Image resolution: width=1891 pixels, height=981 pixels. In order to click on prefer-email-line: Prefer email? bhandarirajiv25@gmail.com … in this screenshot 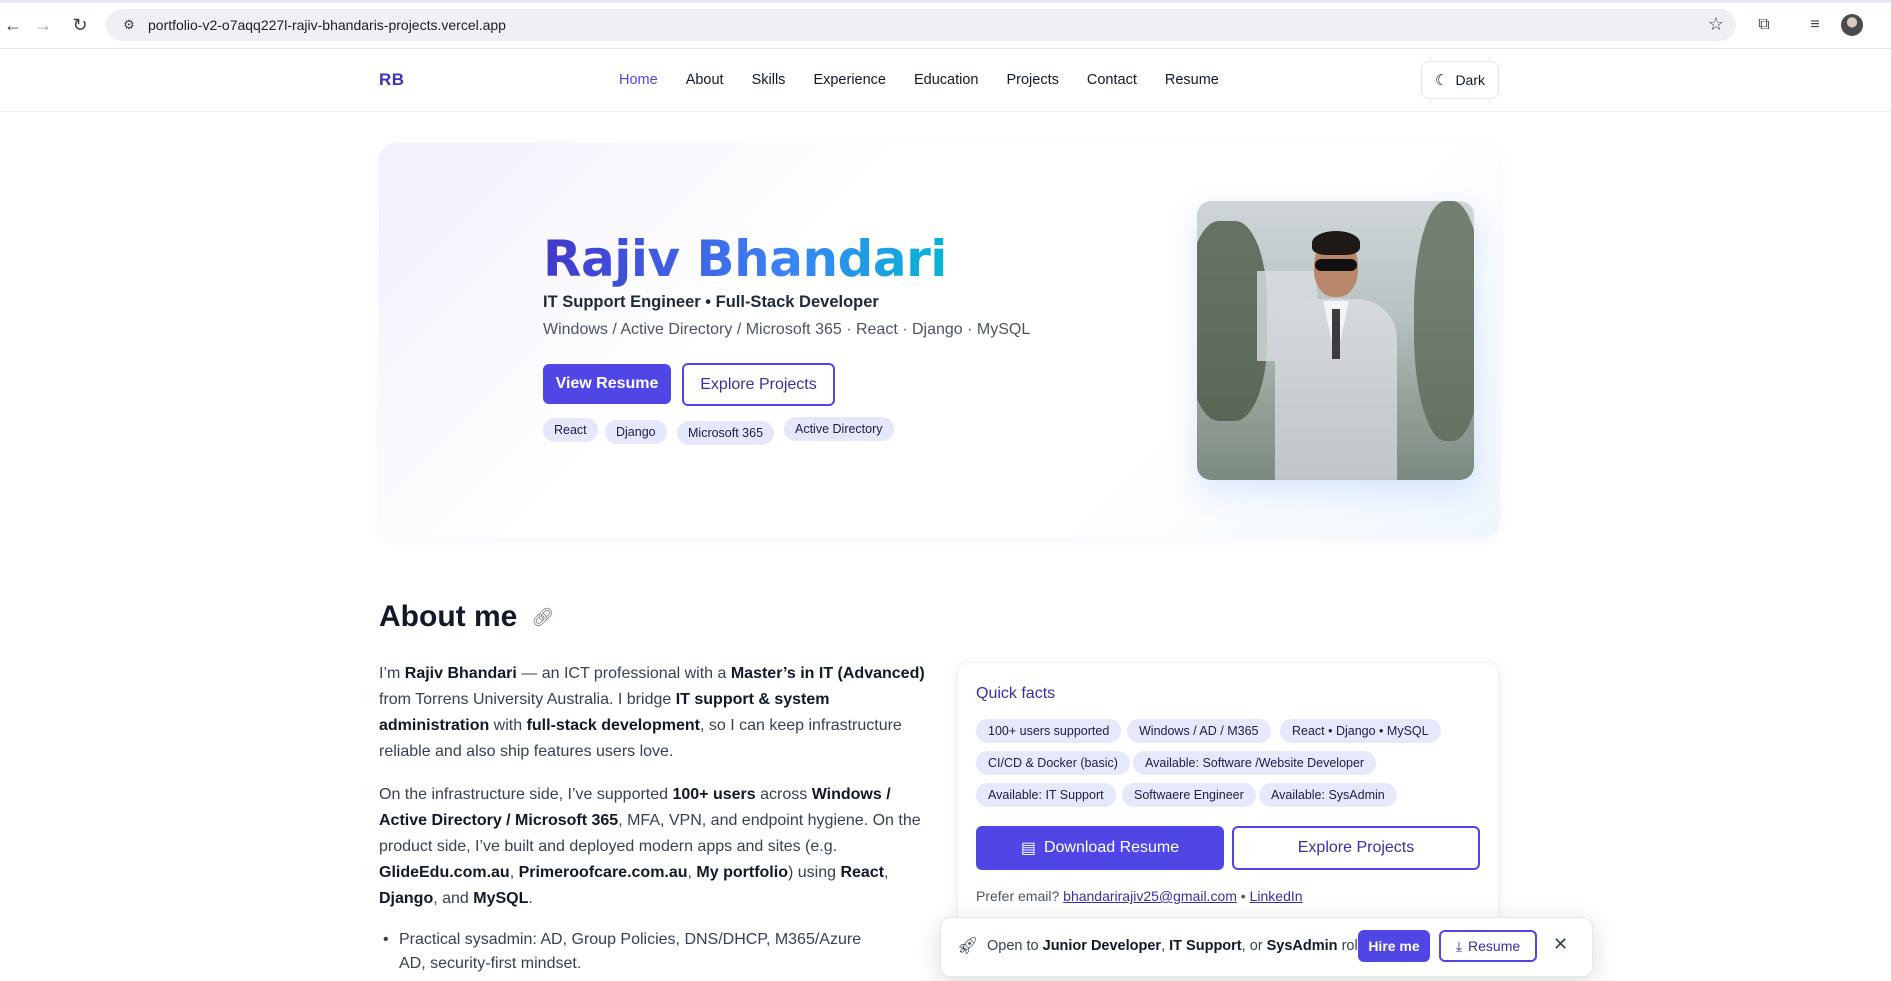, I will do `click(1139, 896)`.